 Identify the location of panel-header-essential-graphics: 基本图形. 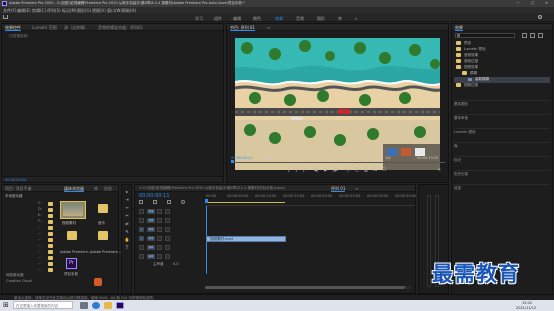
(502, 107).